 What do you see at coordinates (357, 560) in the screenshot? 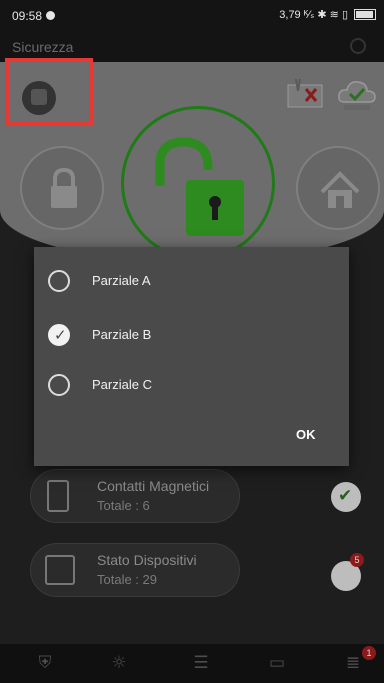
I see `warning-badge: 5` at bounding box center [357, 560].